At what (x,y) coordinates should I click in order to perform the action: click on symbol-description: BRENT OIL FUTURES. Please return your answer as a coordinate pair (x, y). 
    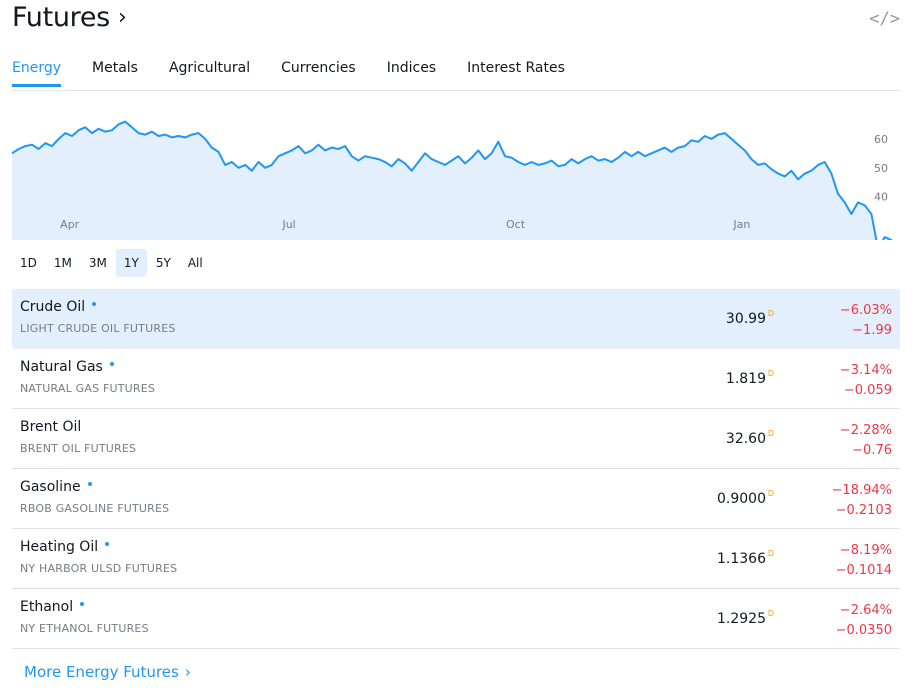
    Looking at the image, I should click on (78, 448).